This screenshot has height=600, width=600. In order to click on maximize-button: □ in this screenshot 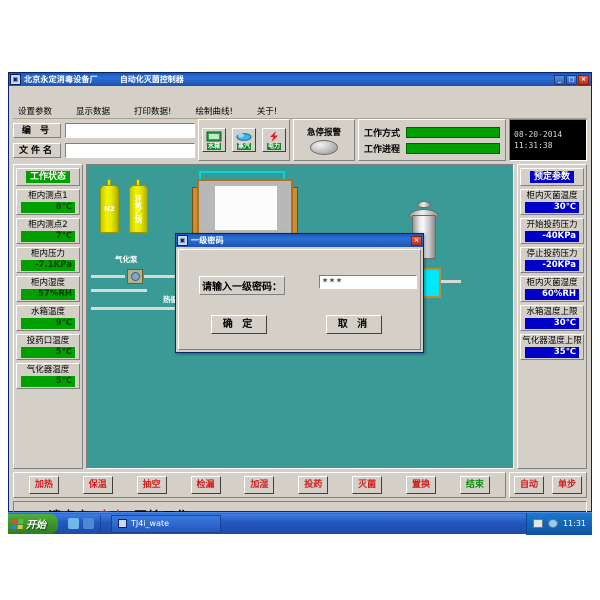, I will do `click(571, 79)`.